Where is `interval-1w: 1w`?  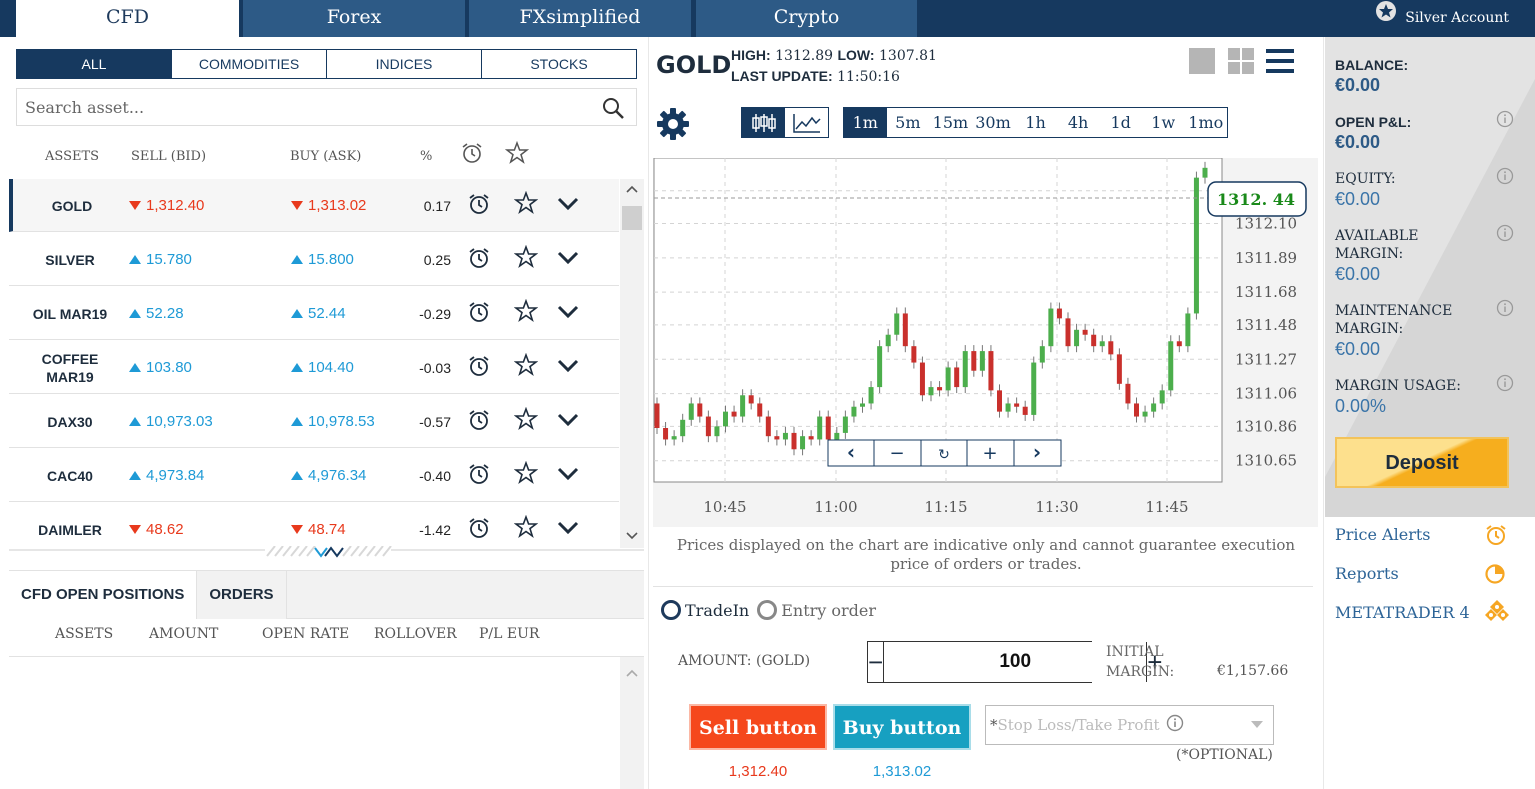 interval-1w: 1w is located at coordinates (1163, 122).